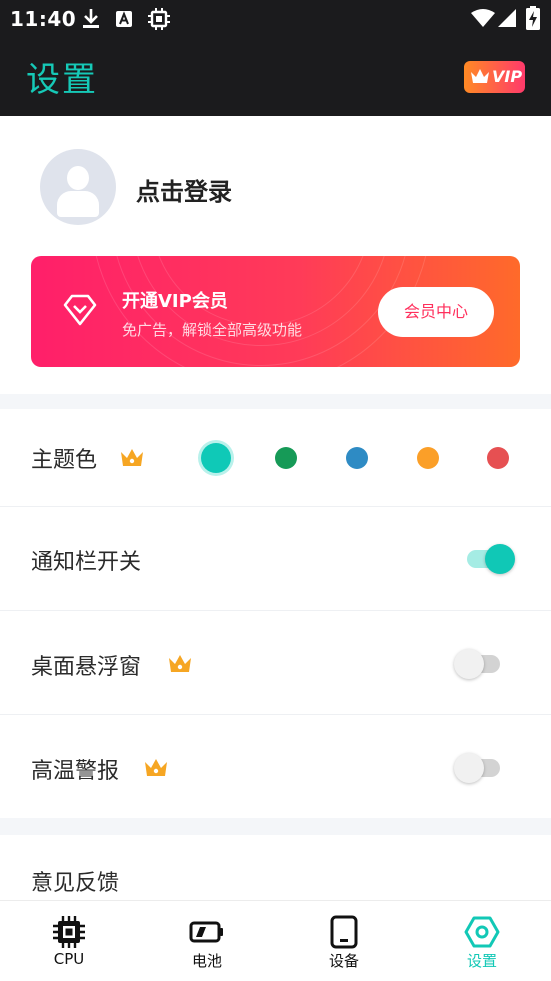 This screenshot has width=551, height=981. I want to click on font-icon, so click(124, 19).